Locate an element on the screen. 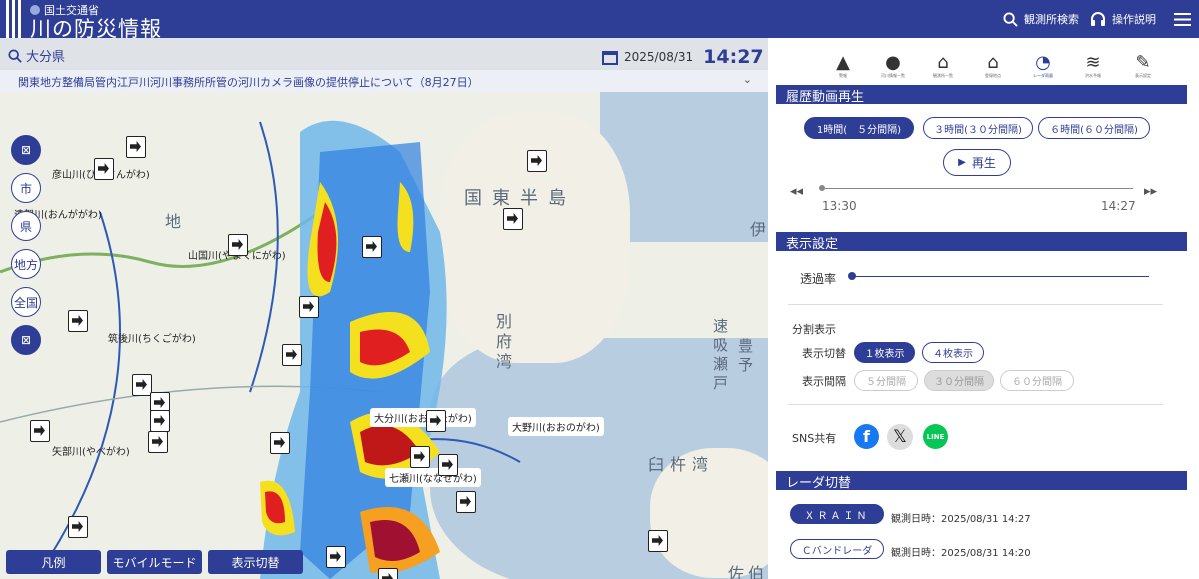 This screenshot has width=1199, height=579. play-button: ▶ 再生 is located at coordinates (977, 162).